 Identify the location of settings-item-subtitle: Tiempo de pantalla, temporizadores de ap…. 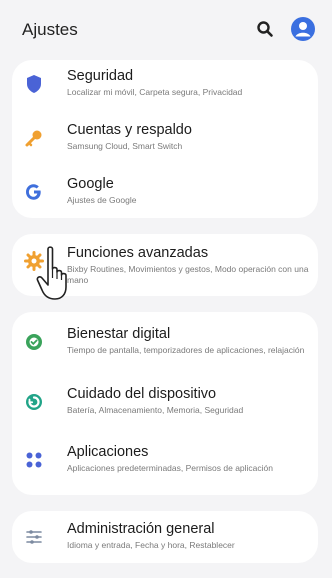
(186, 350).